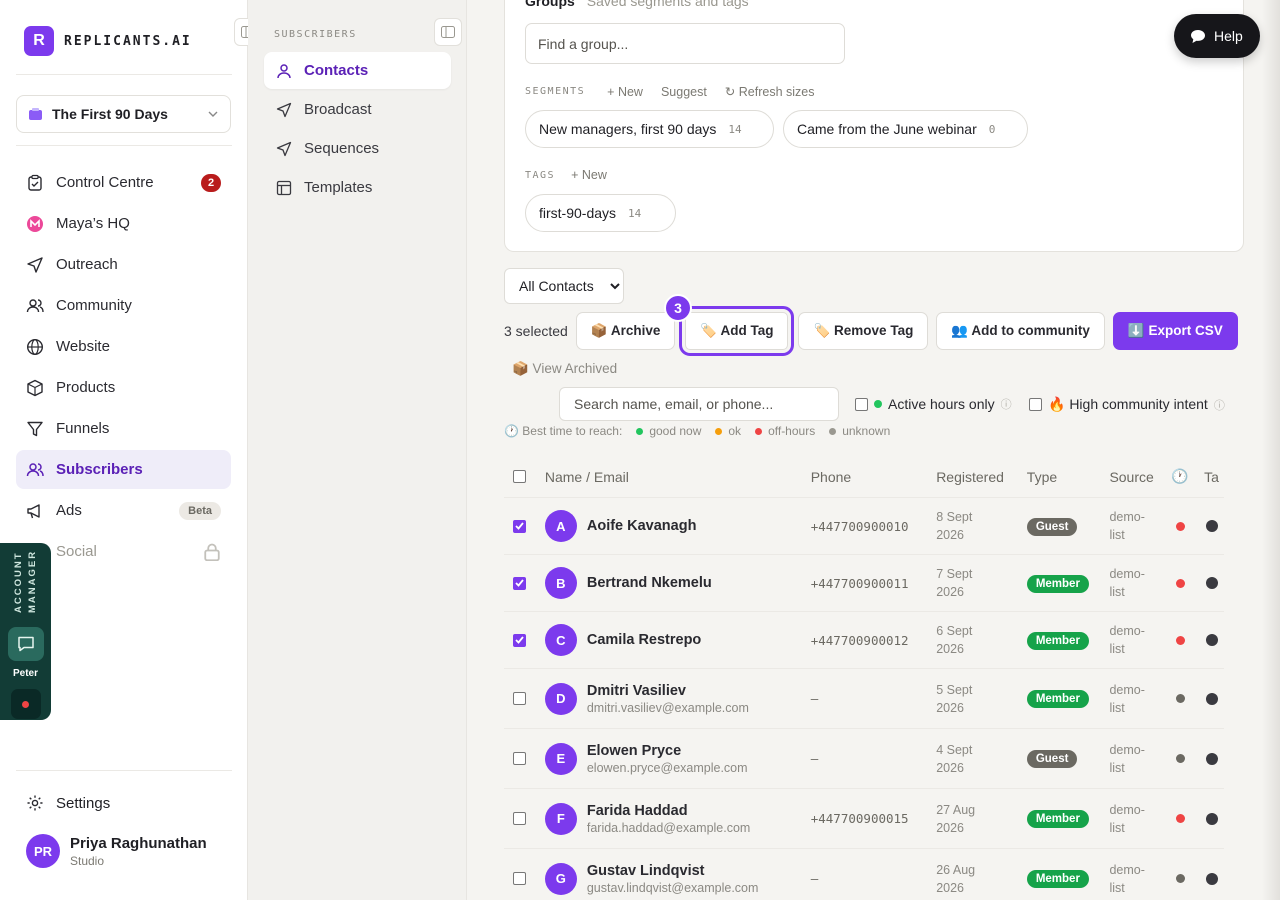 This screenshot has width=1280, height=900. What do you see at coordinates (1209, 477) in the screenshot?
I see `col-tags: Ta` at bounding box center [1209, 477].